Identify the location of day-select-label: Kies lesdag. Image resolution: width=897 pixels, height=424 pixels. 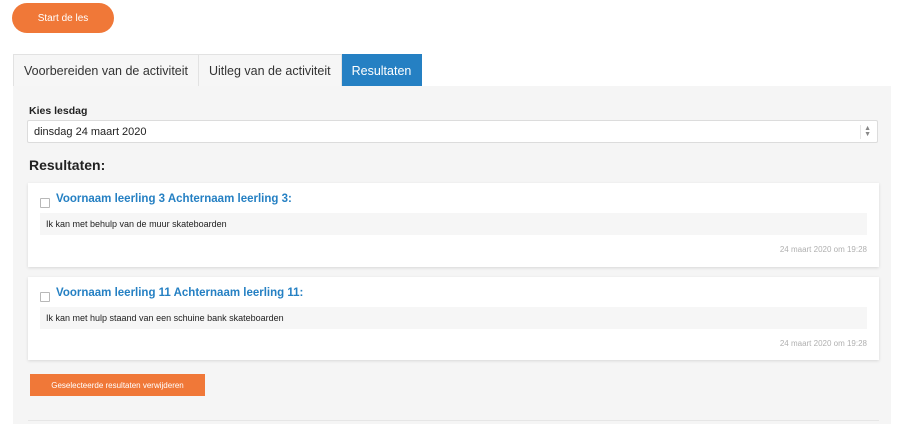
(58, 111).